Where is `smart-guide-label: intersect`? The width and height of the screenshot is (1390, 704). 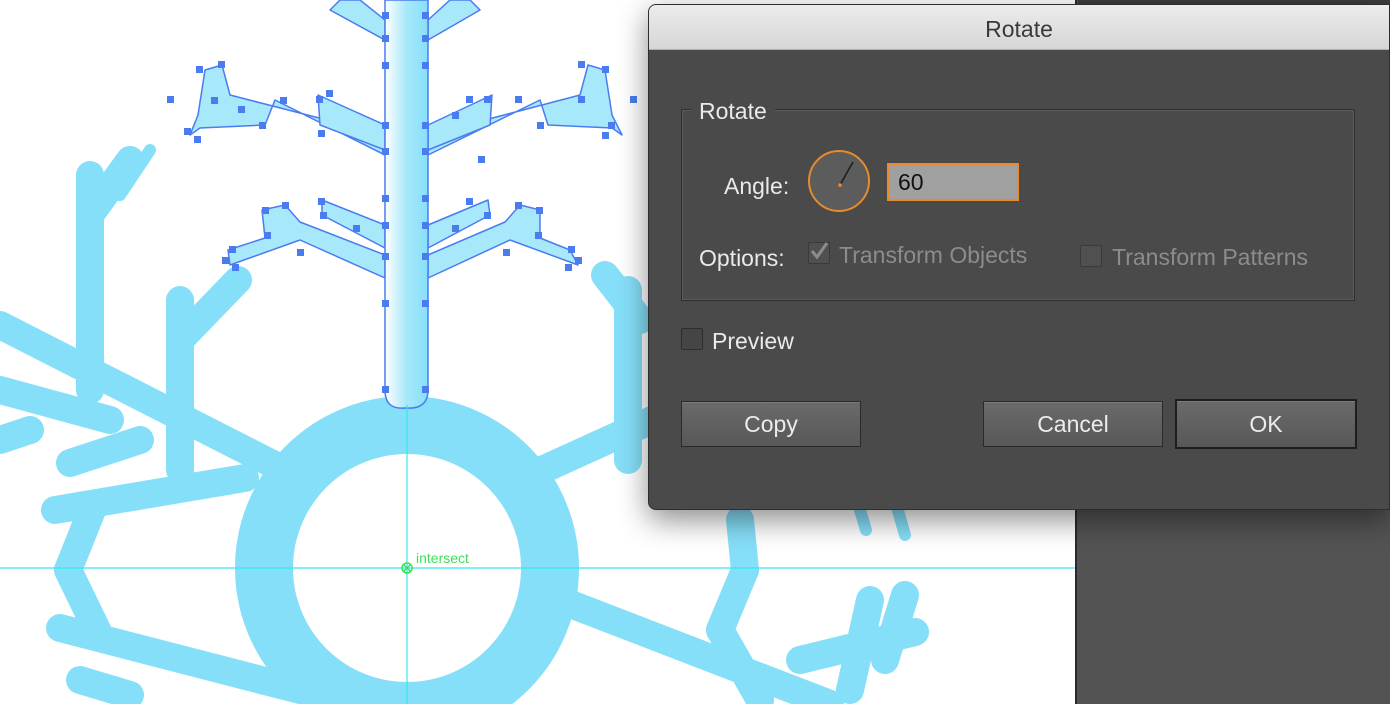
smart-guide-label: intersect is located at coordinates (442, 558).